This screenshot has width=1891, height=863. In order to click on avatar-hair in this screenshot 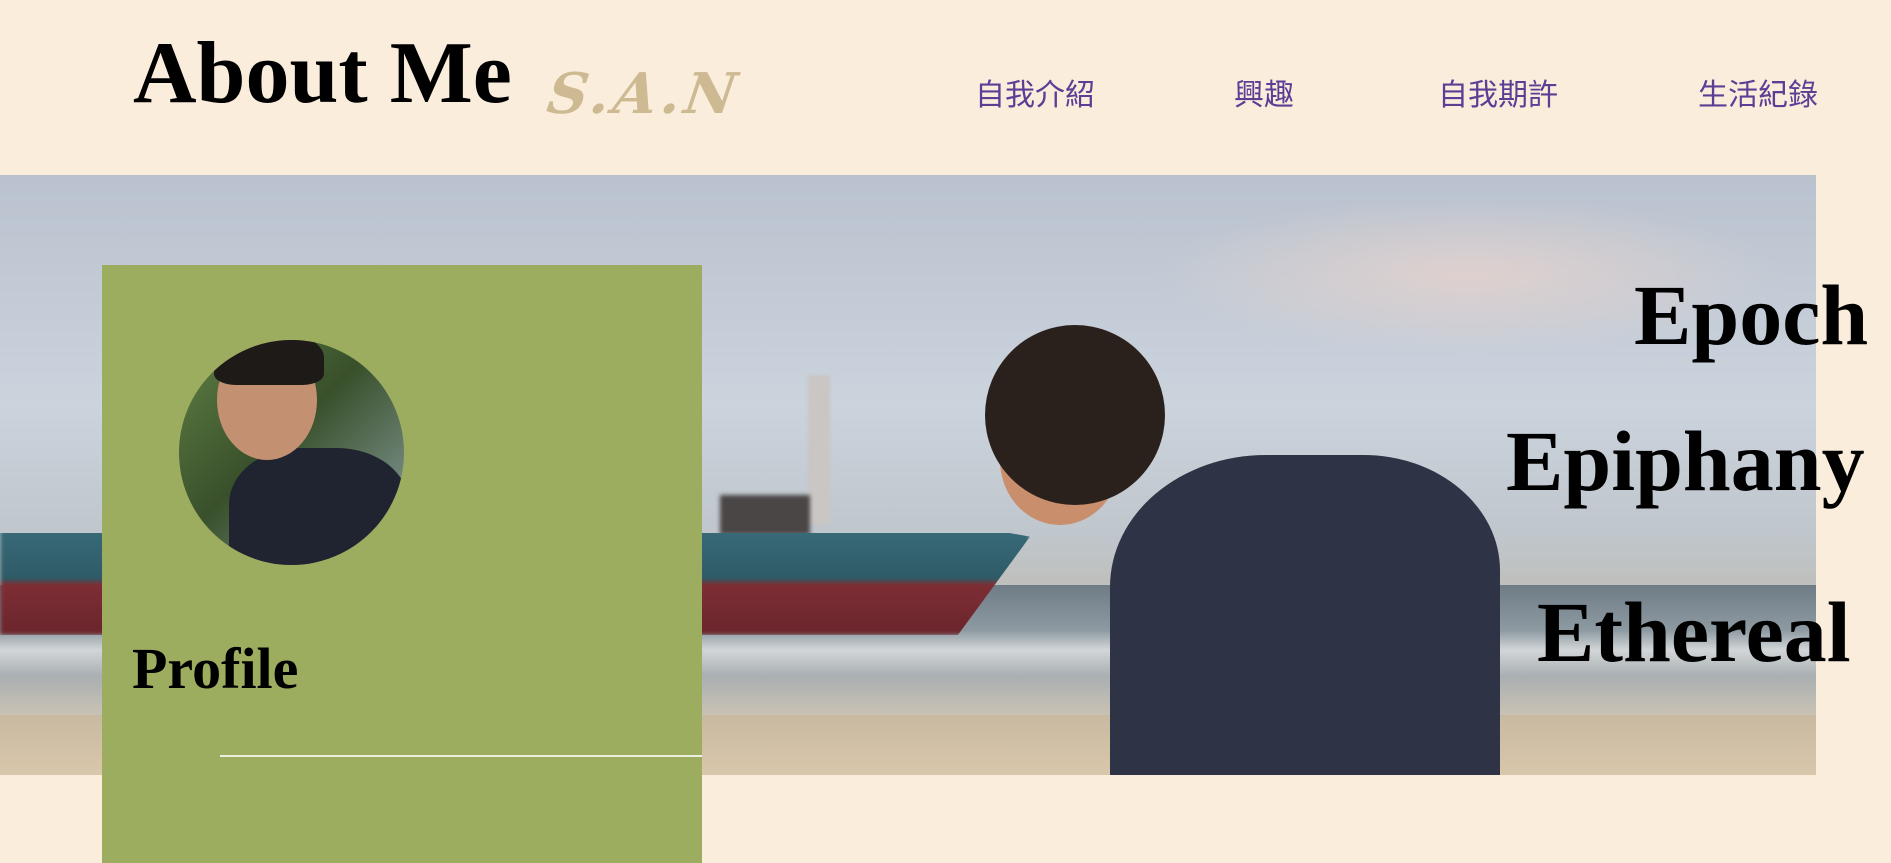, I will do `click(269, 362)`.